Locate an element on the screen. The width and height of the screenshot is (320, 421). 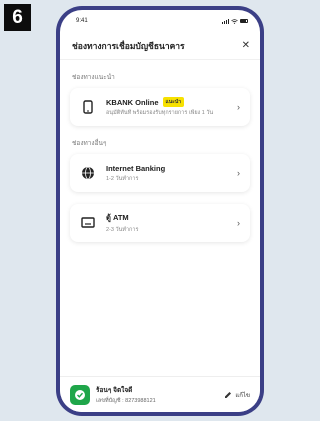
globe-icon is located at coordinates (88, 173).